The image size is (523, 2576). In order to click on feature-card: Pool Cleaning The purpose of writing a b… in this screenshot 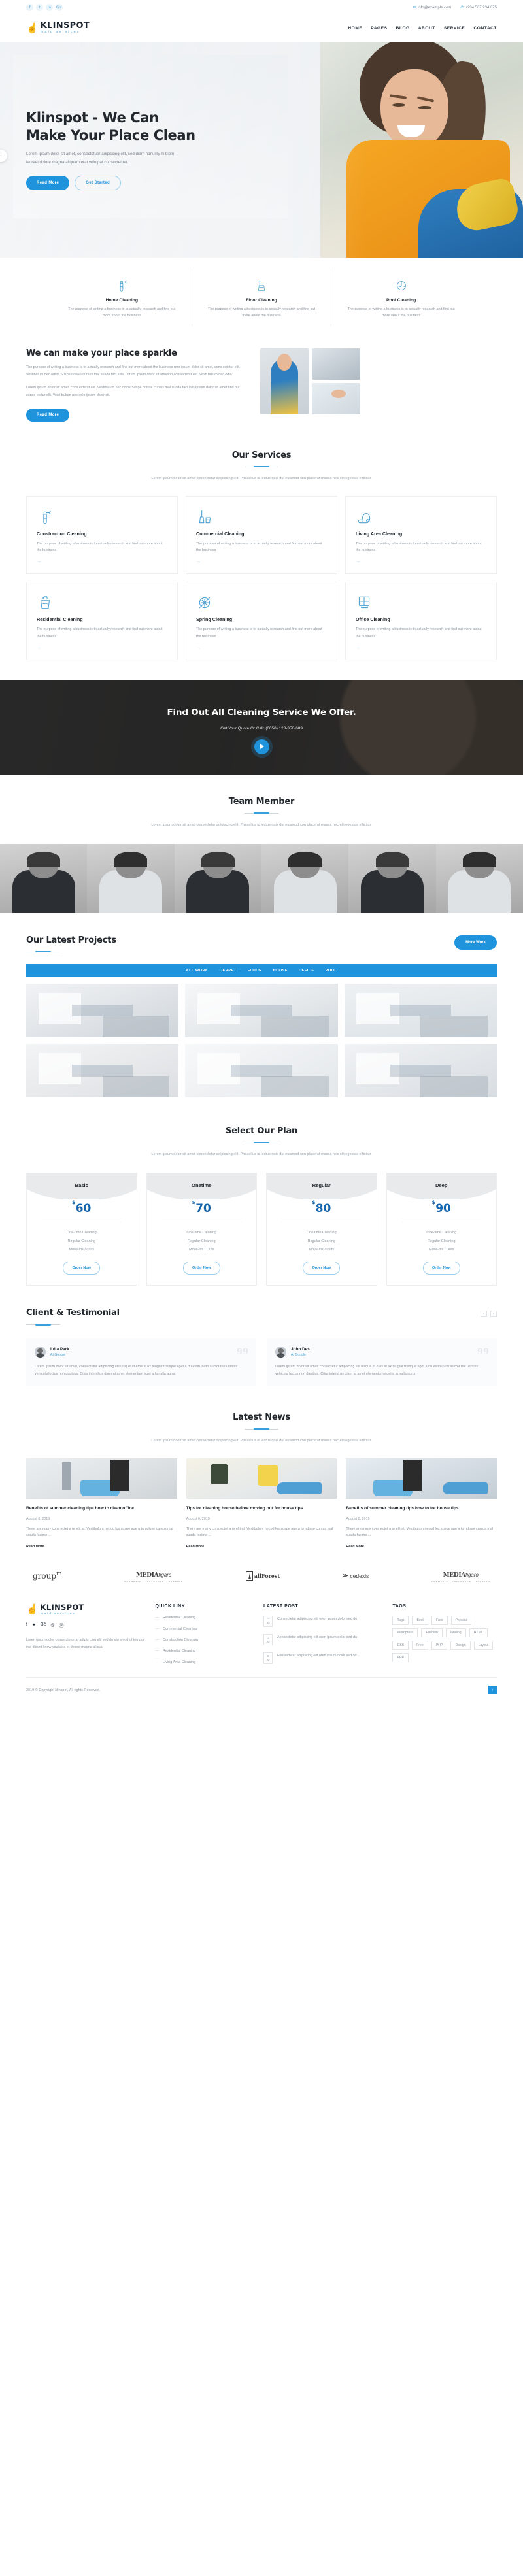, I will do `click(401, 297)`.